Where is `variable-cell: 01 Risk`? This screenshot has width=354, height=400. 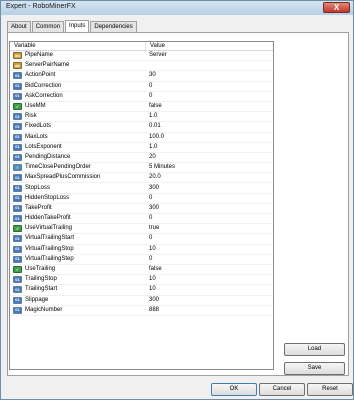 variable-cell: 01 Risk is located at coordinates (78, 116).